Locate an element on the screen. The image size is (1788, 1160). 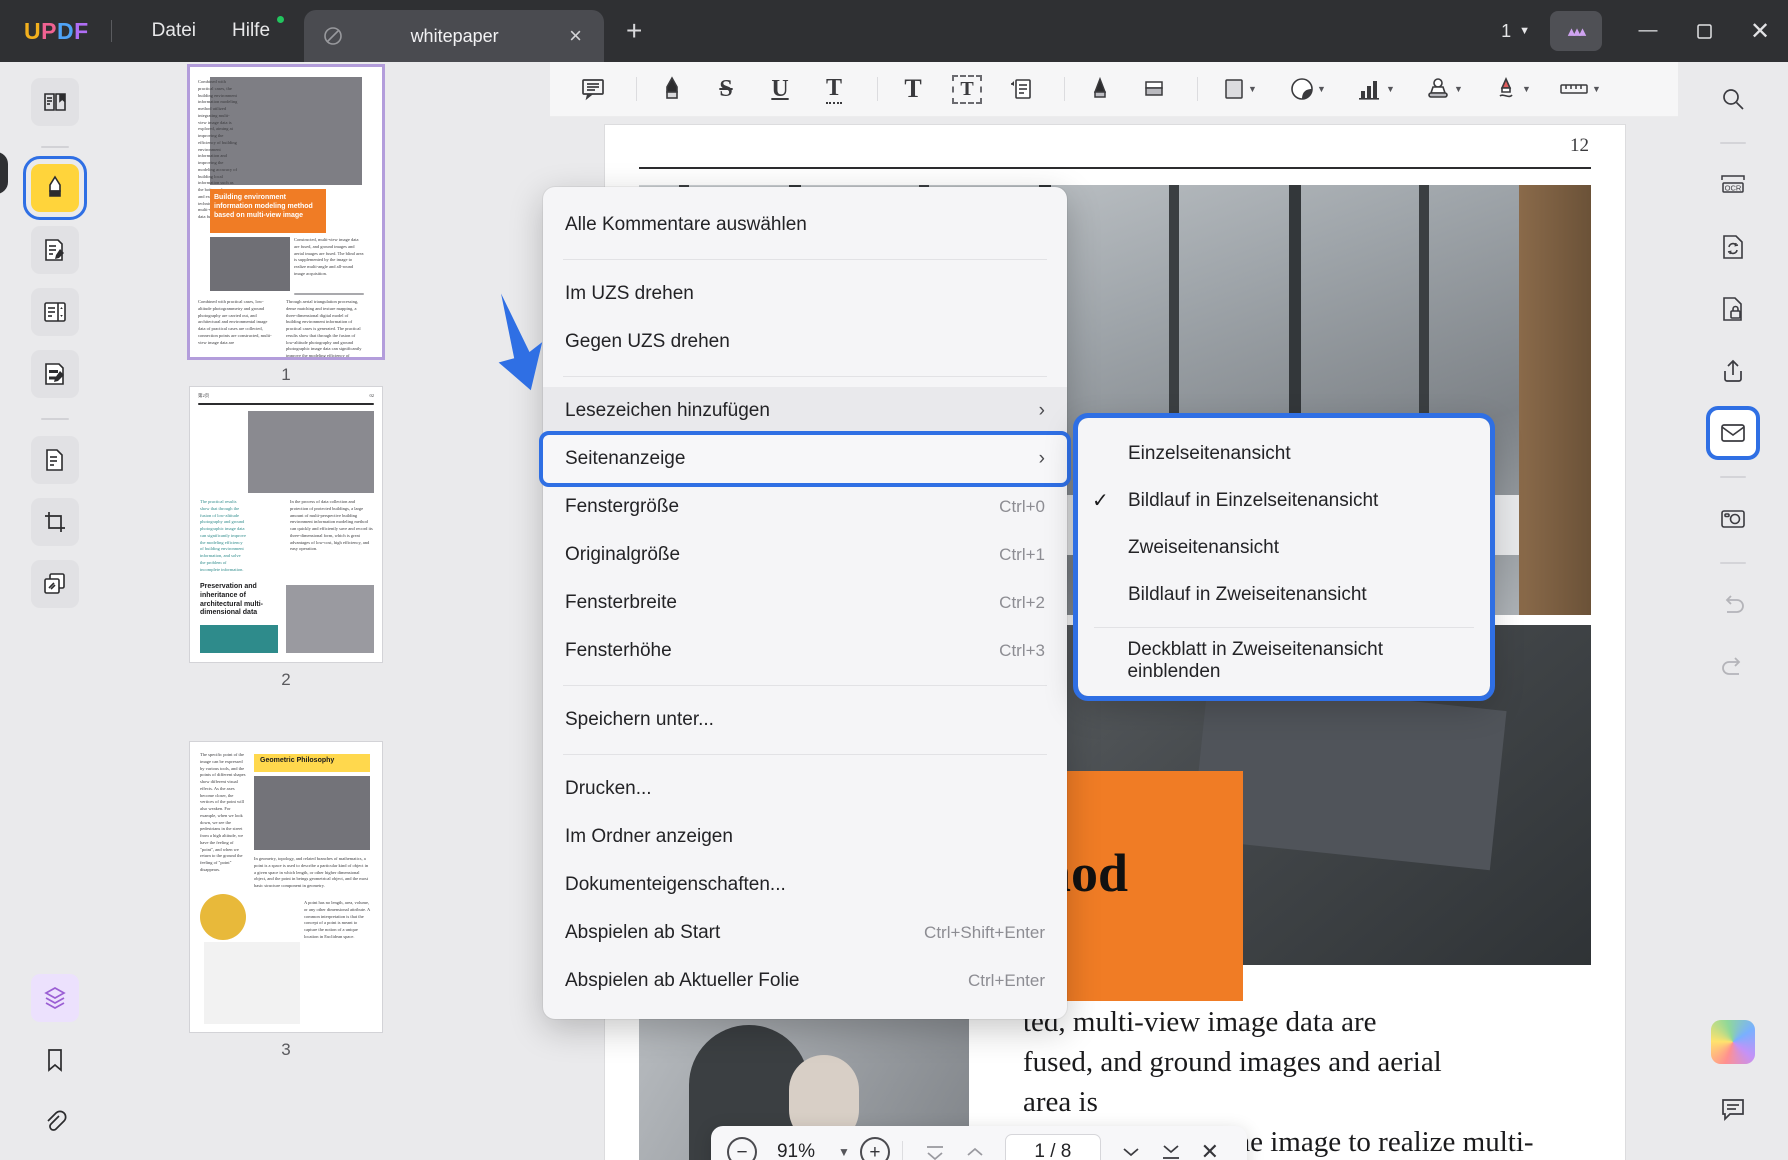
protect-button is located at coordinates (1733, 309).